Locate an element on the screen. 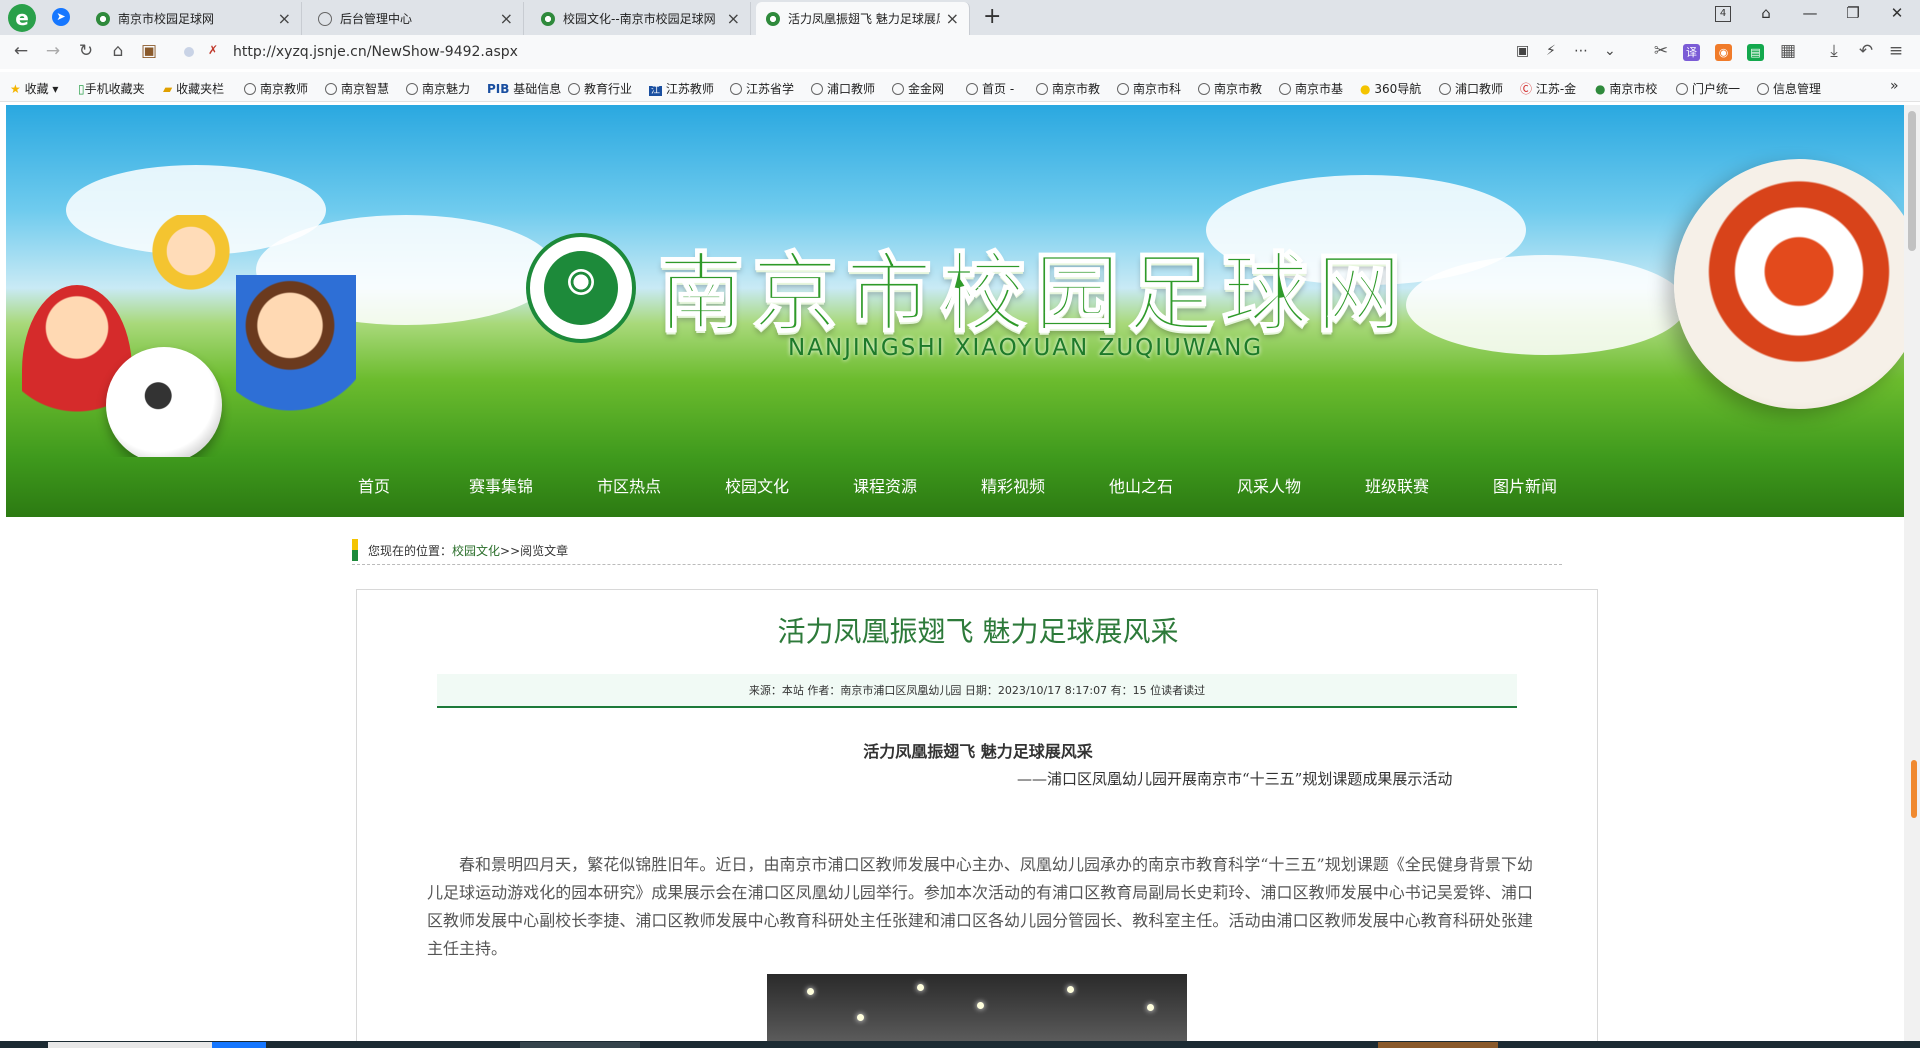  tab-3: 校园文化--南京市校园足球网 × is located at coordinates (641, 18).